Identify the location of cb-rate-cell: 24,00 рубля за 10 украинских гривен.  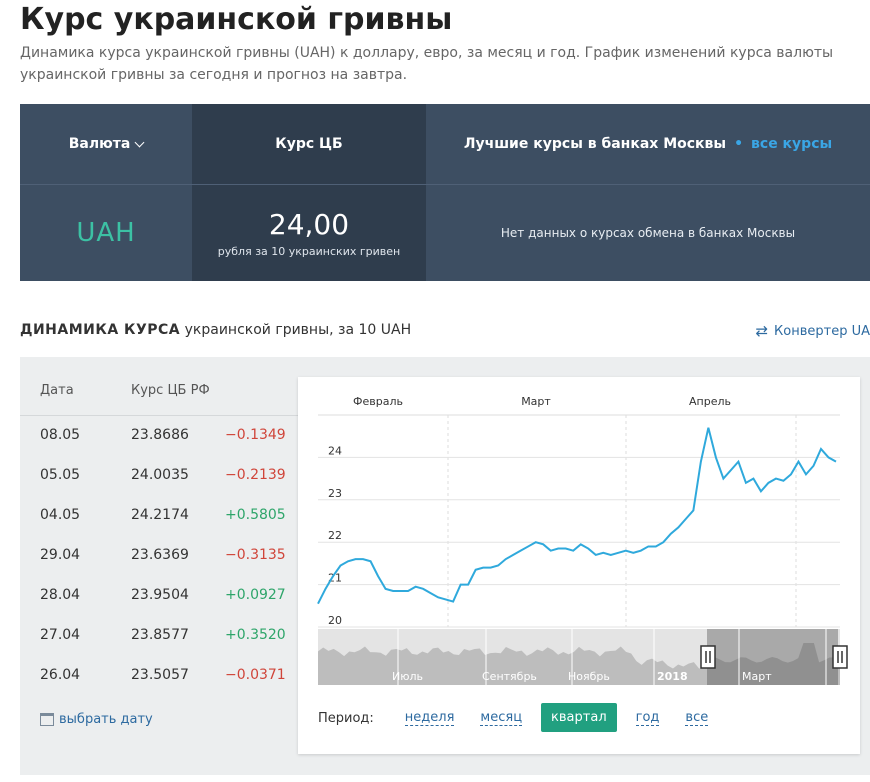
(309, 233).